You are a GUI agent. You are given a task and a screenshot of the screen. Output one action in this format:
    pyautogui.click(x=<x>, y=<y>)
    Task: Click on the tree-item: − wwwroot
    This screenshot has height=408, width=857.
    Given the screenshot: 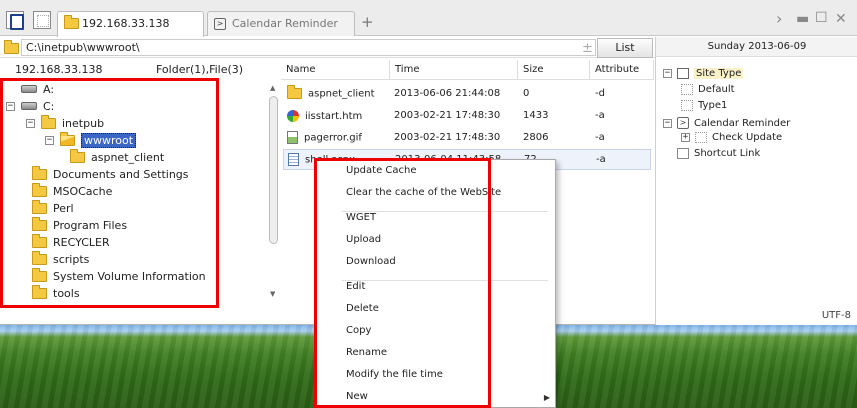 What is the action you would take?
    pyautogui.click(x=91, y=139)
    